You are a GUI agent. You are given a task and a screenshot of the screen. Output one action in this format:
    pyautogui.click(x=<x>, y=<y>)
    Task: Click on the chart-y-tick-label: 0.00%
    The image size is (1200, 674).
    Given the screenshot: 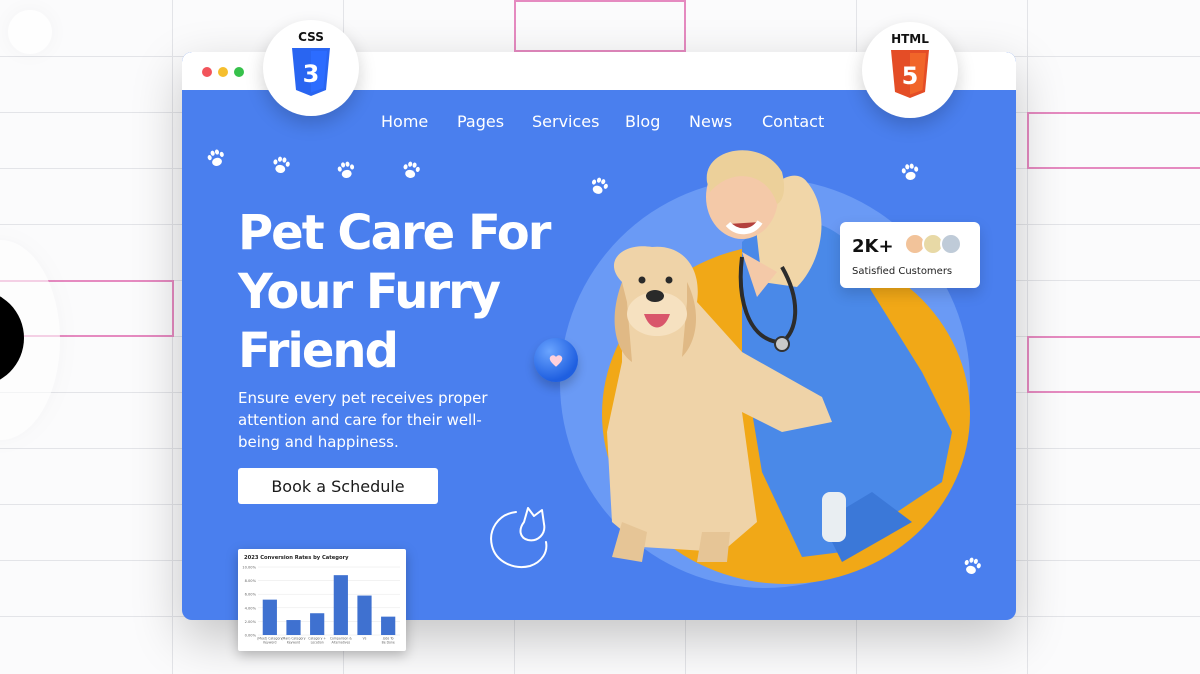 What is the action you would take?
    pyautogui.click(x=251, y=636)
    